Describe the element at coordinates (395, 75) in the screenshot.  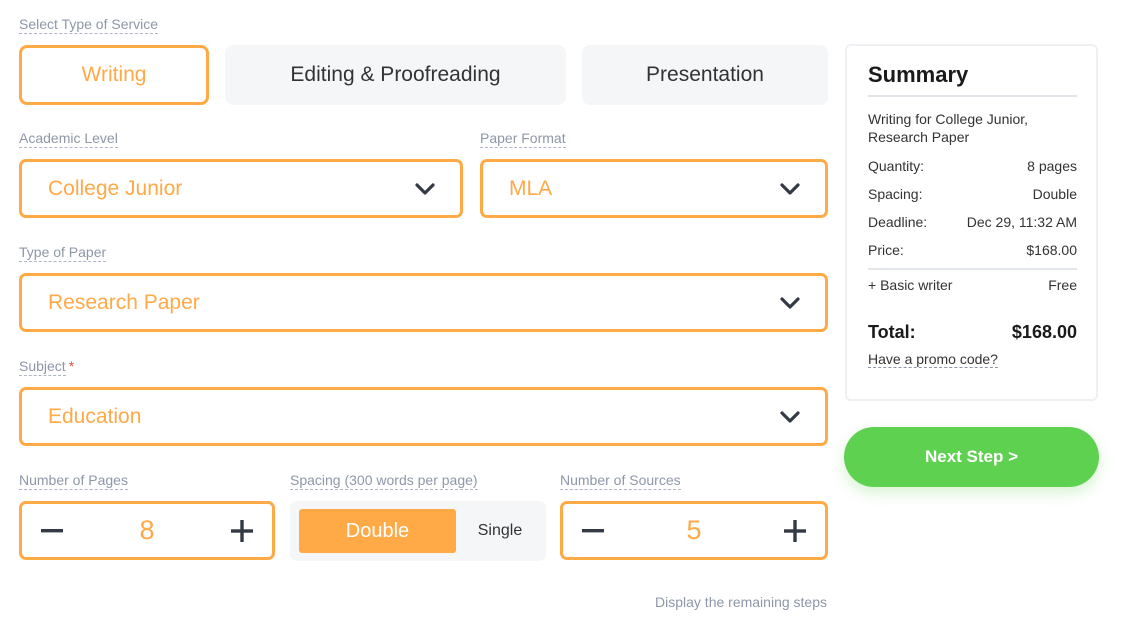
I see `service-option-editing: Editing & Proofreading` at that location.